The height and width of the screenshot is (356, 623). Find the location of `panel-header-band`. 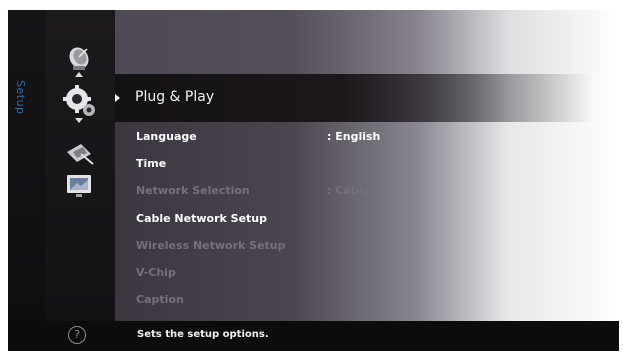

panel-header-band is located at coordinates (367, 42).